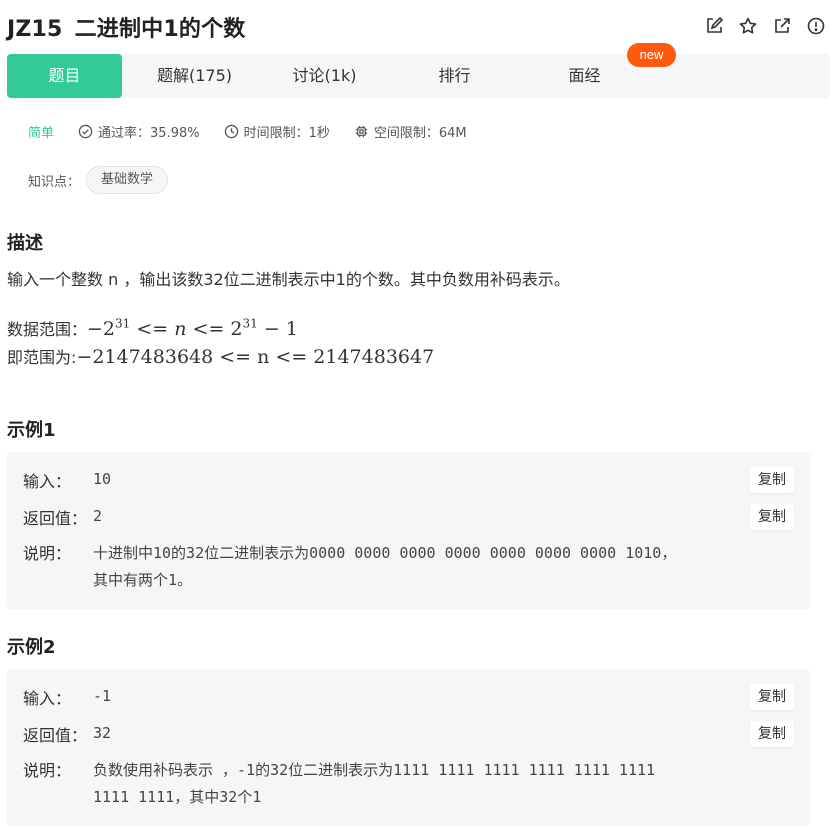  I want to click on problem-title: 二进制中1的个数, so click(160, 29).